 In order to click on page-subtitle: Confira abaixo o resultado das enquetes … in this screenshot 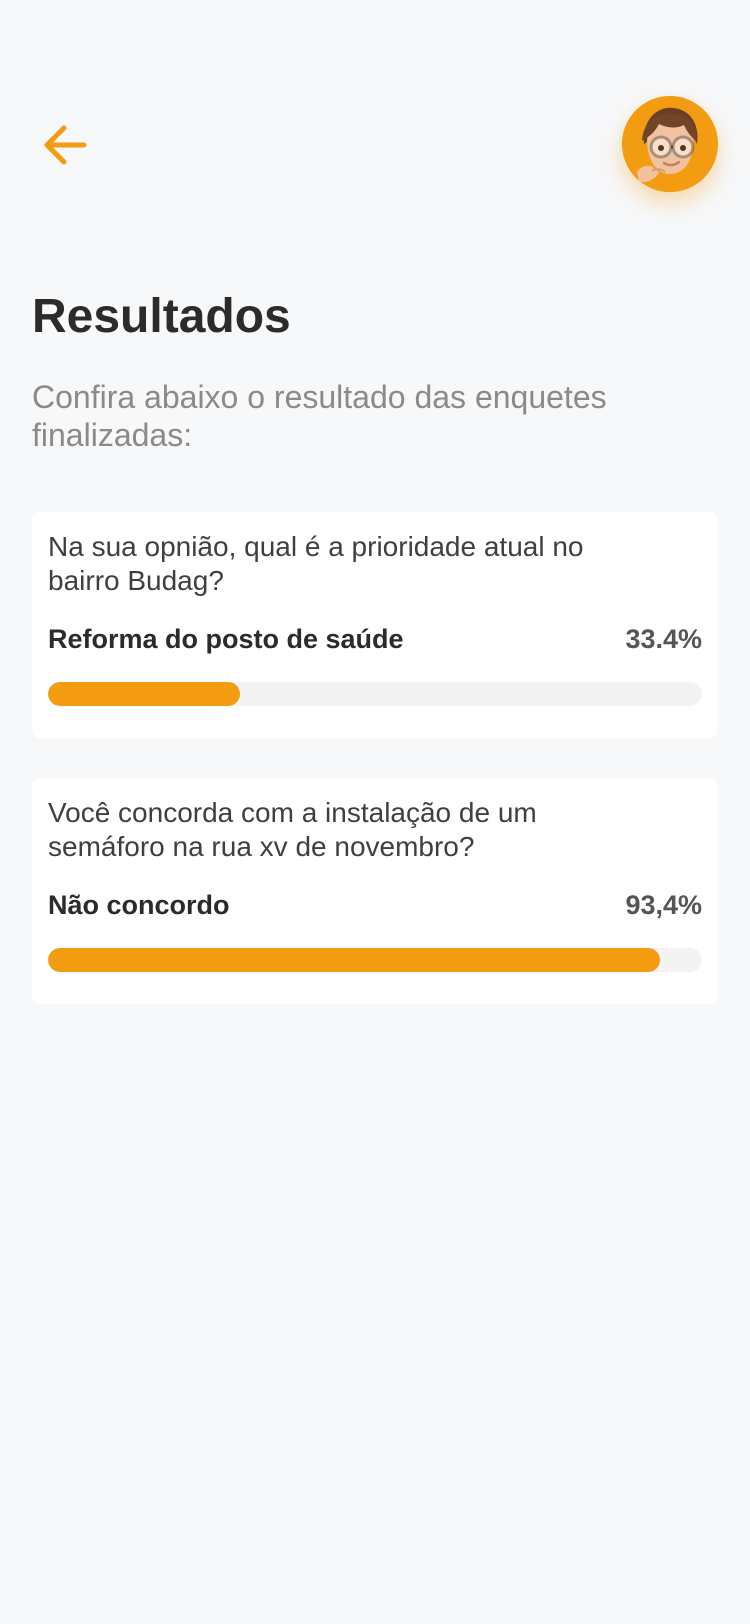, I will do `click(319, 416)`.